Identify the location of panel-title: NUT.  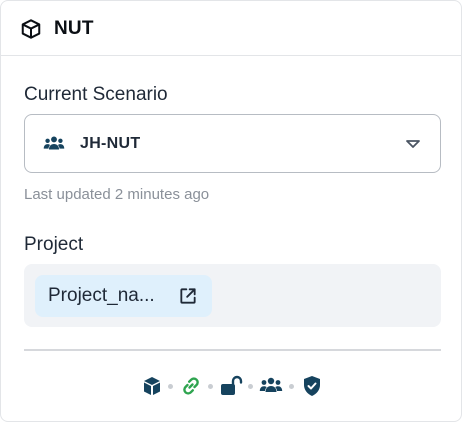
(74, 28).